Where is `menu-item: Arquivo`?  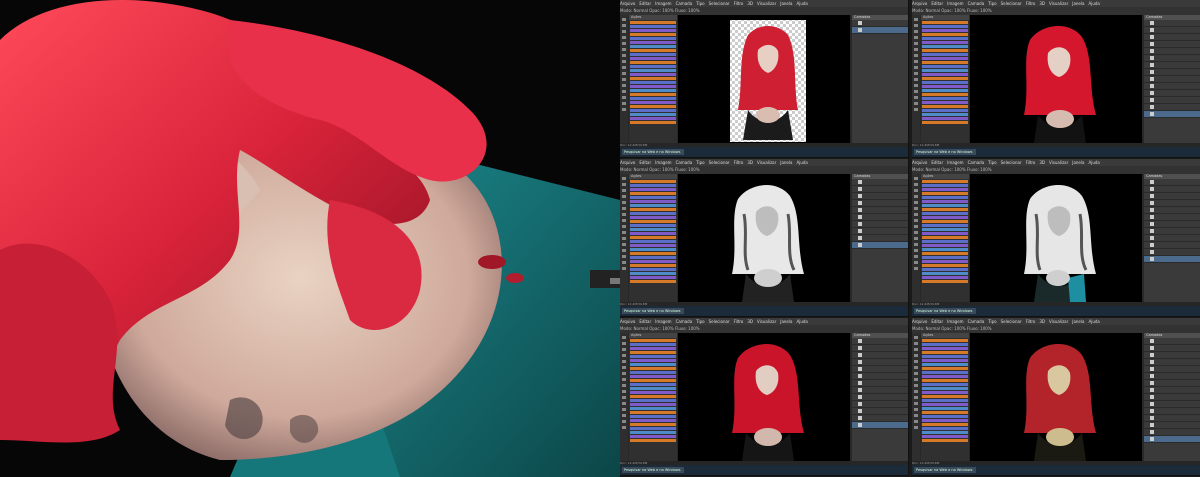 menu-item: Arquivo is located at coordinates (919, 162).